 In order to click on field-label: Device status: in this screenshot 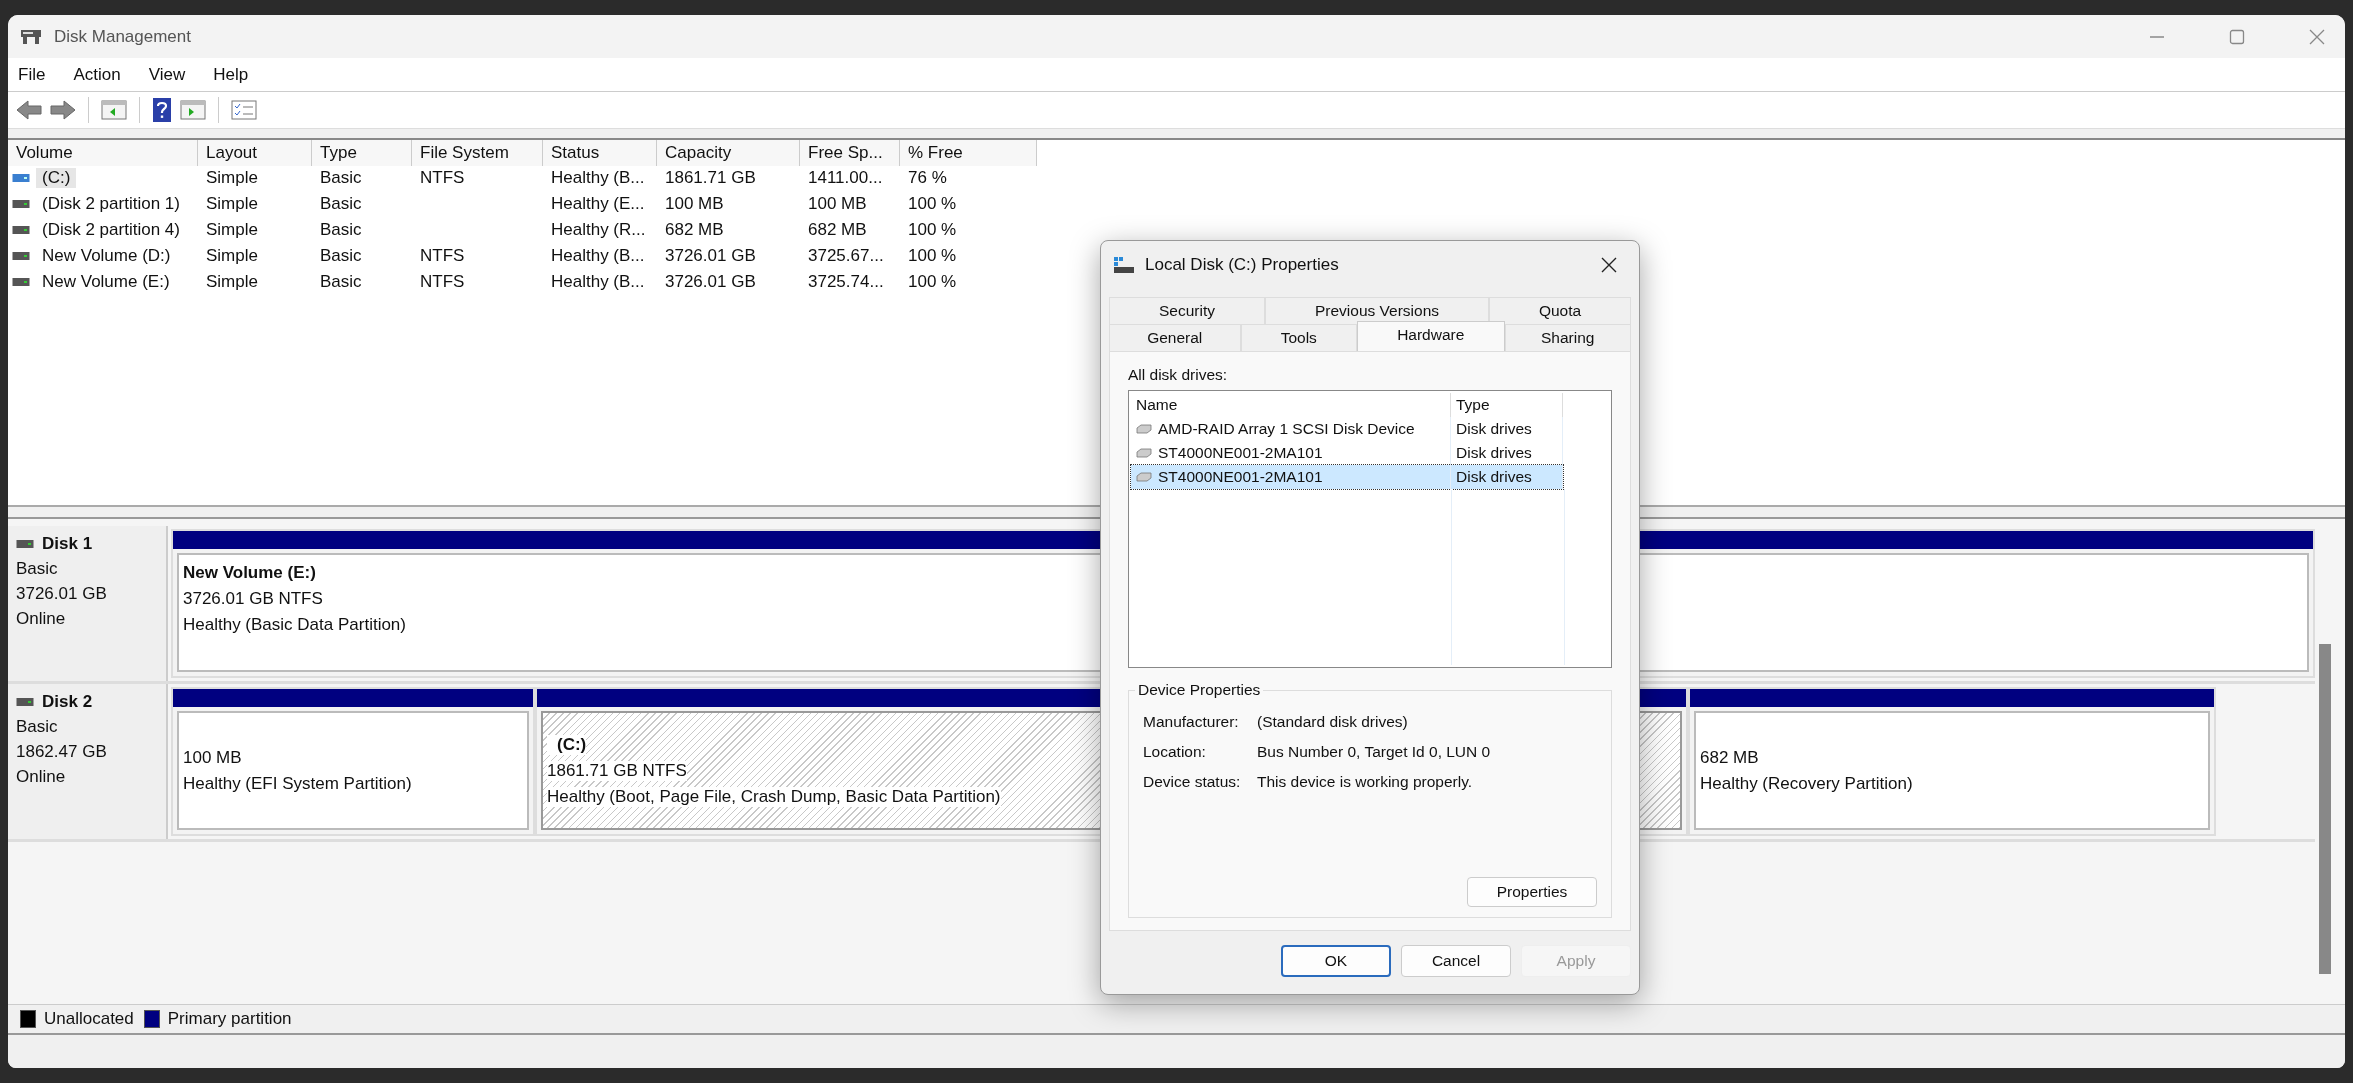, I will do `click(1192, 782)`.